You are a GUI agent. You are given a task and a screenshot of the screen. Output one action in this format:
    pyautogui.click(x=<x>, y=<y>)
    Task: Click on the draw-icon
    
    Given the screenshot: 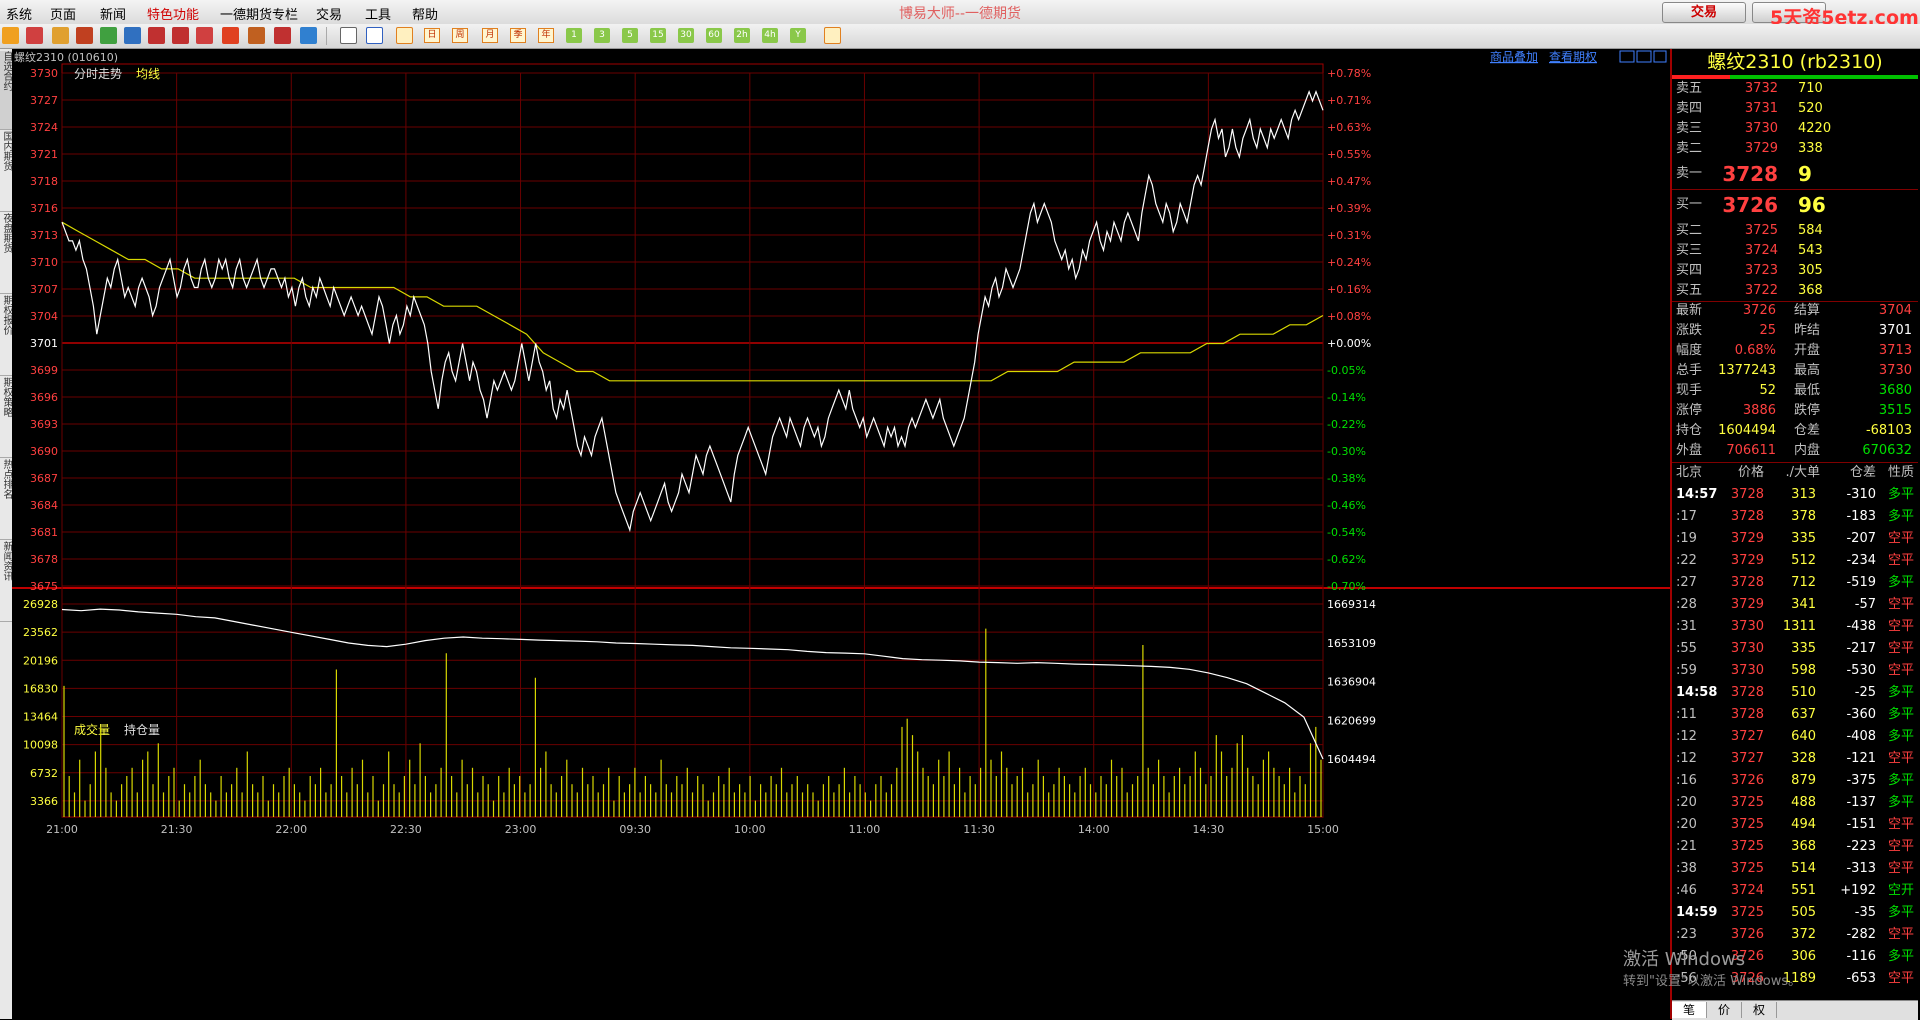 What is the action you would take?
    pyautogui.click(x=256, y=35)
    